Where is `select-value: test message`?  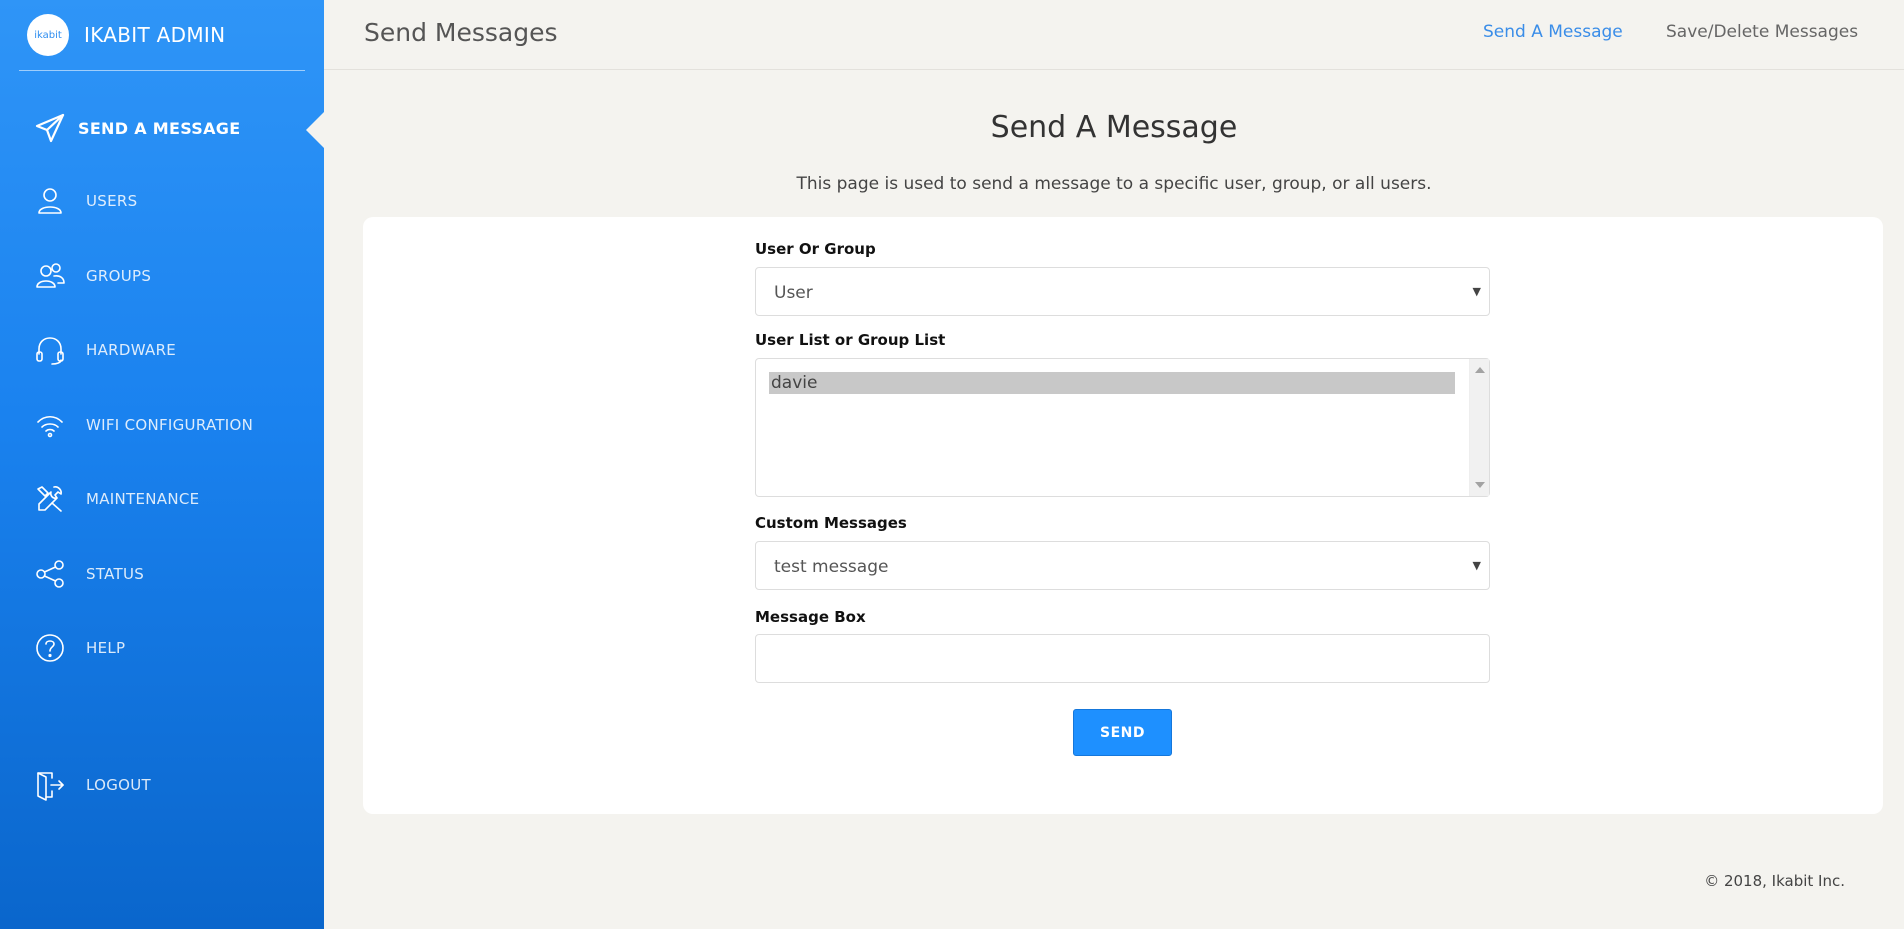
select-value: test message is located at coordinates (831, 567).